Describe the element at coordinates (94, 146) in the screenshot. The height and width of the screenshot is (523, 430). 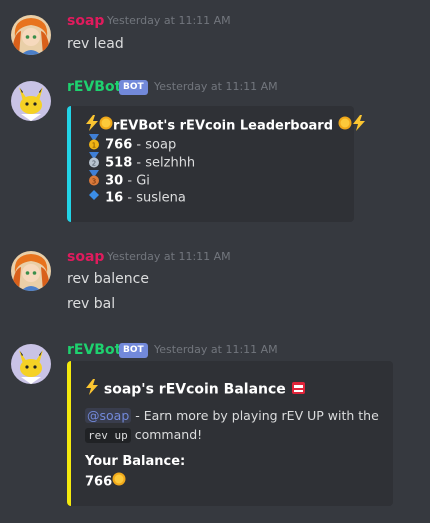
I see `svg-text: 1` at that location.